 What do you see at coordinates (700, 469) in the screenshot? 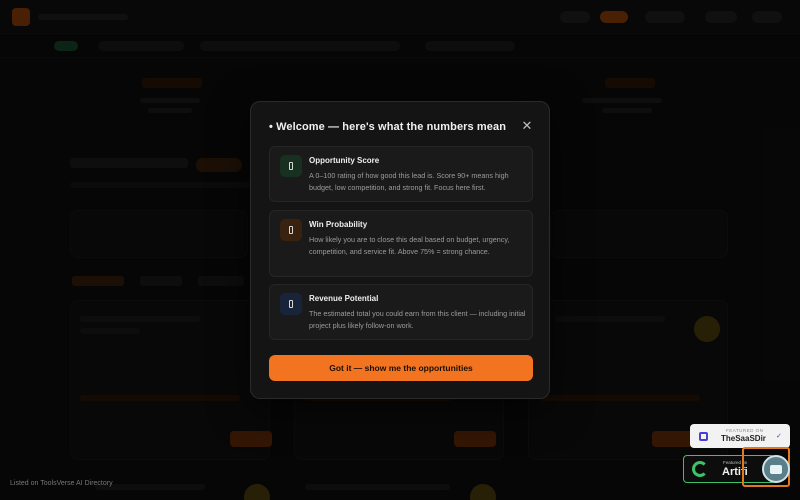
I see `artifi-logo-icon` at bounding box center [700, 469].